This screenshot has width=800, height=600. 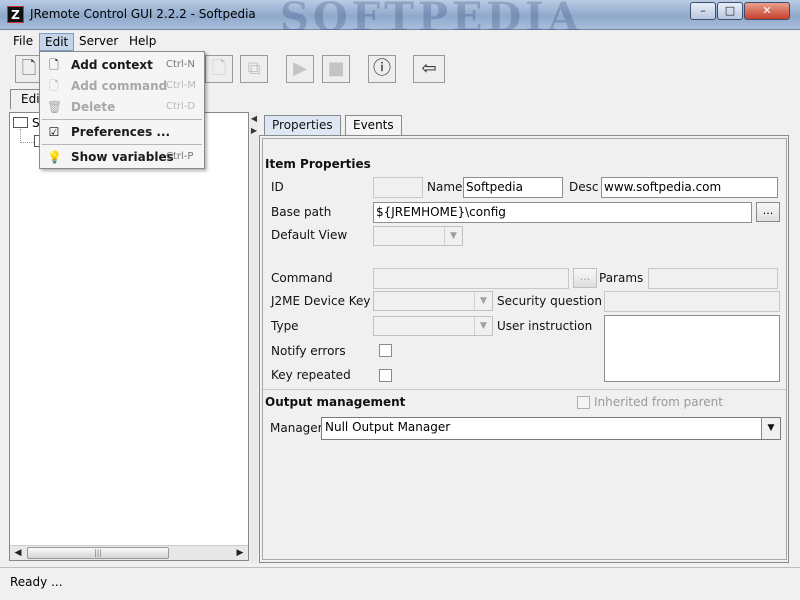 What do you see at coordinates (23, 42) in the screenshot?
I see `menu-file: File` at bounding box center [23, 42].